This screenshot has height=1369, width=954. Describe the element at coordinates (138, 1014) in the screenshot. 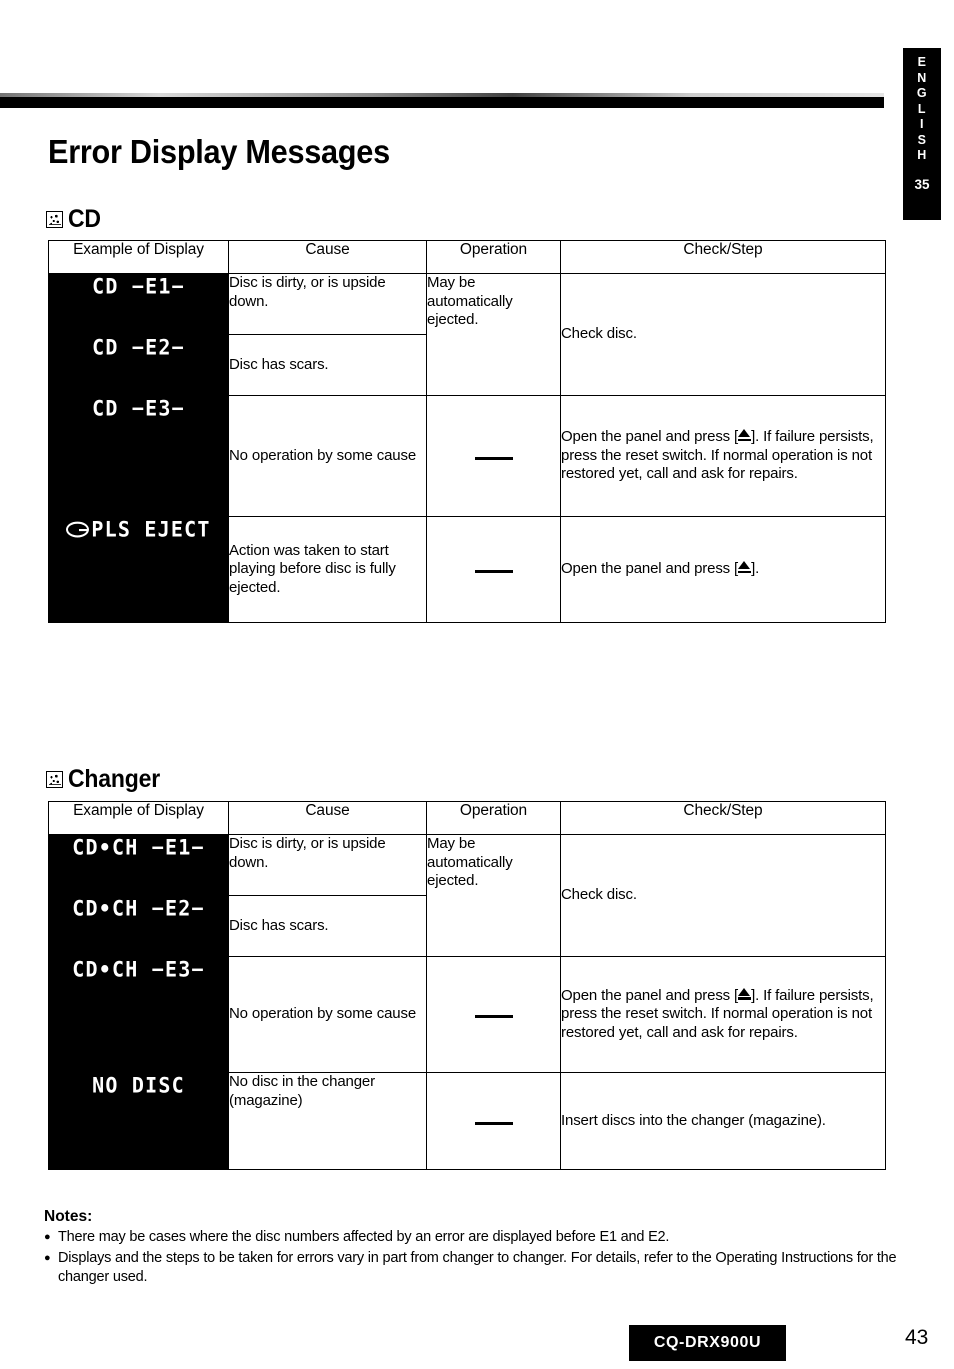

I see `display-example-cell: CD•CH −E3−` at that location.